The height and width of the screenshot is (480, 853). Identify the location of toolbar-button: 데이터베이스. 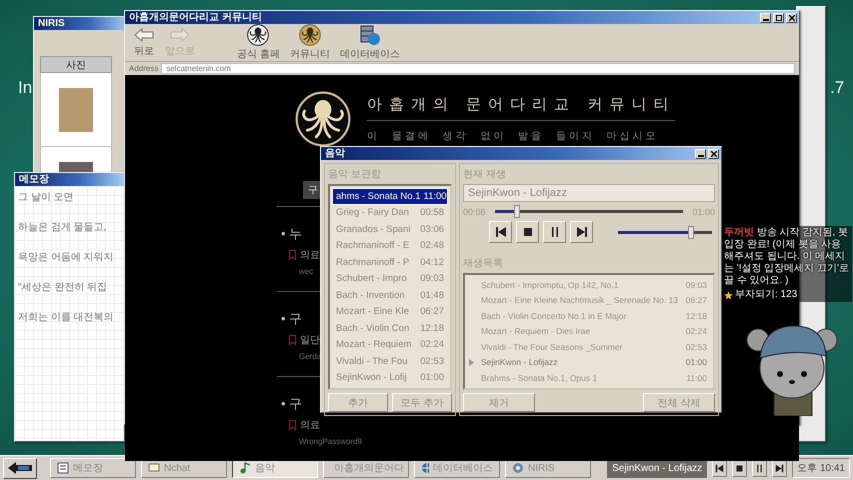
(370, 42).